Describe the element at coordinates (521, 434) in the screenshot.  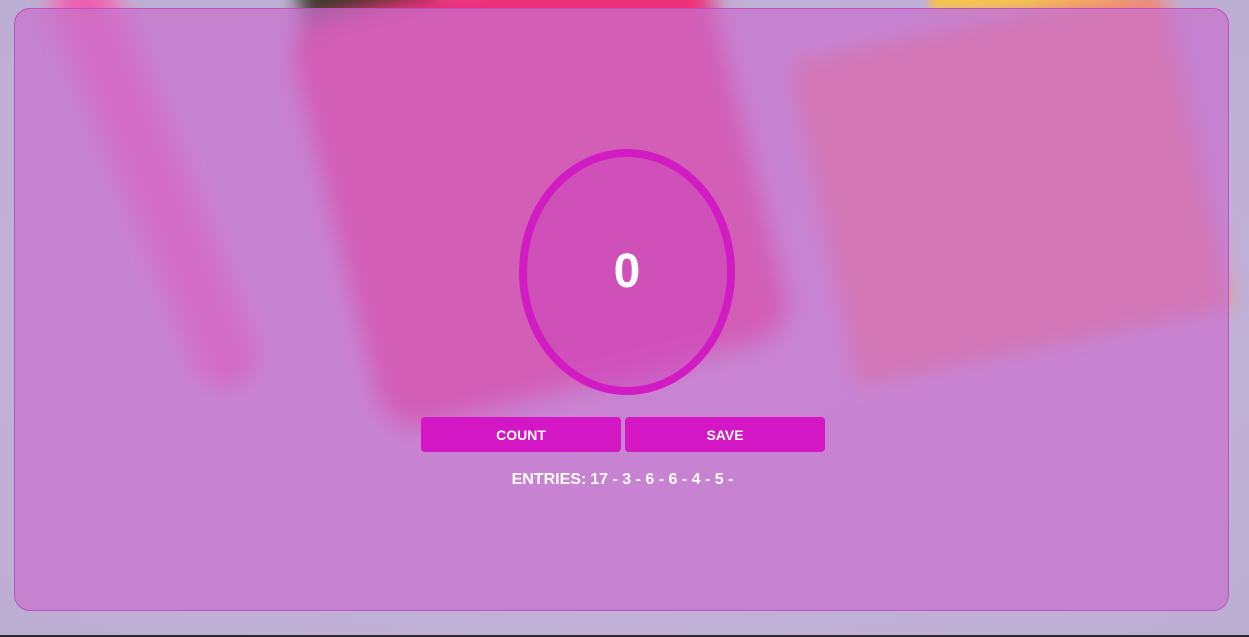
I see `count-button: COUNT` at that location.